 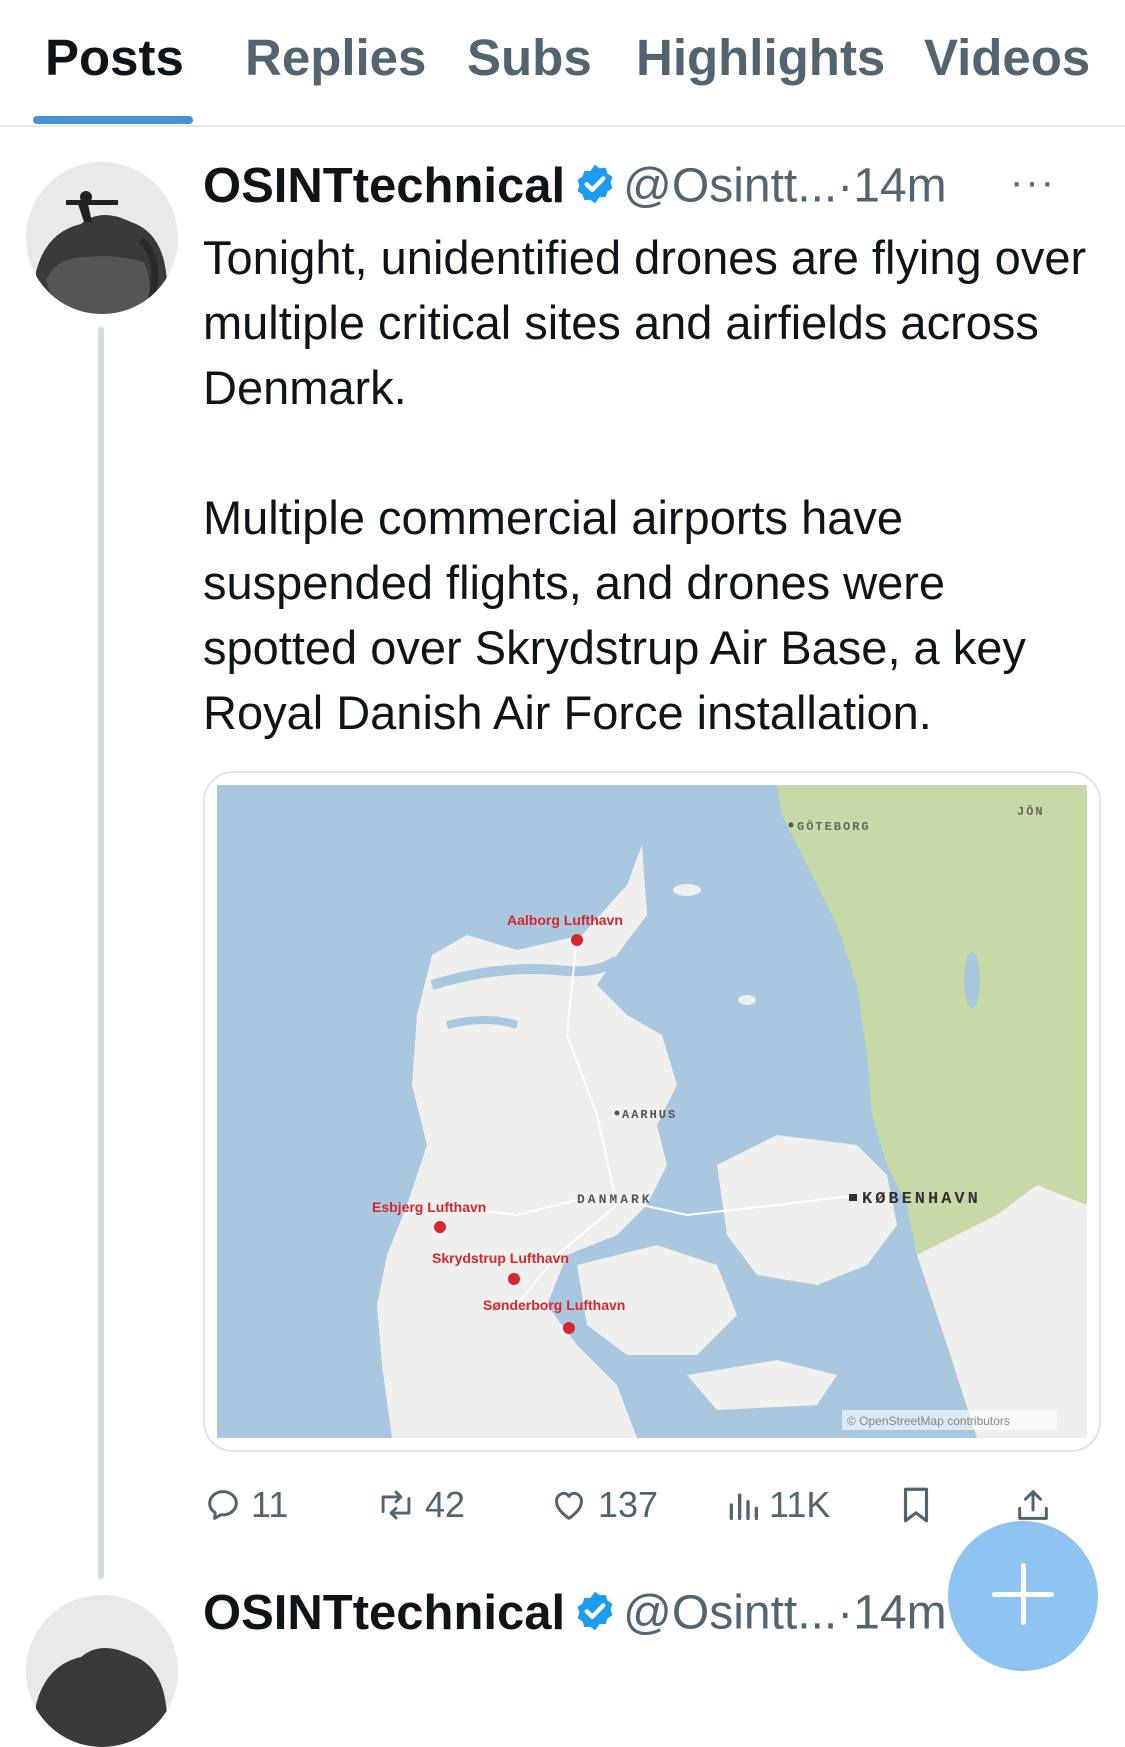 I want to click on tab-replies: Replies, so click(x=335, y=57).